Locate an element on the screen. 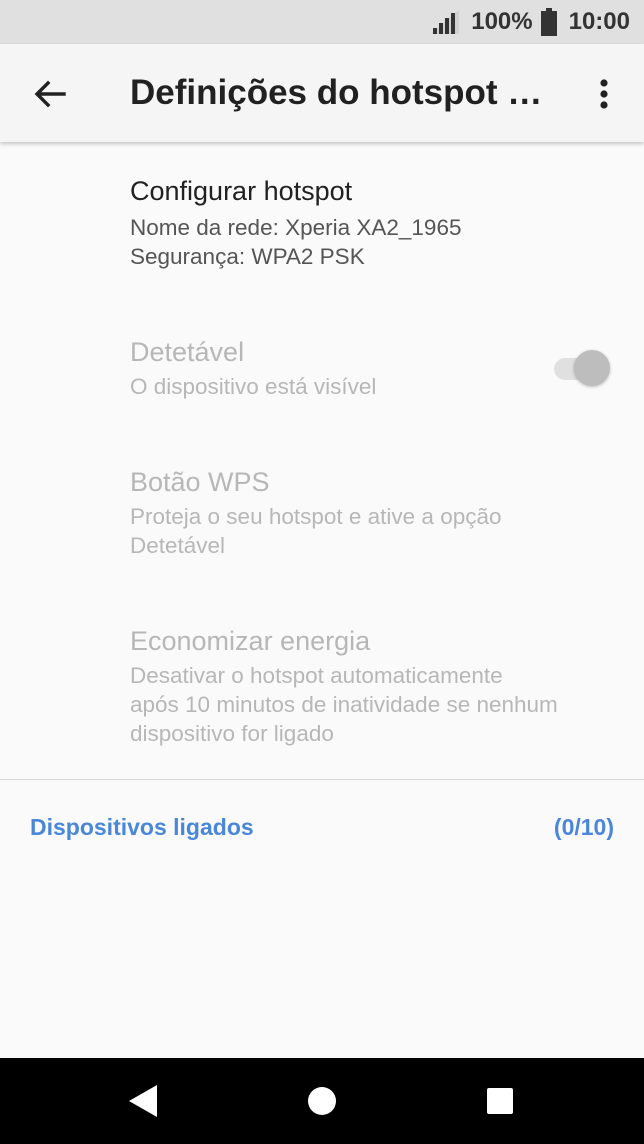 This screenshot has width=644, height=1144. battery-percent: 100% is located at coordinates (502, 21).